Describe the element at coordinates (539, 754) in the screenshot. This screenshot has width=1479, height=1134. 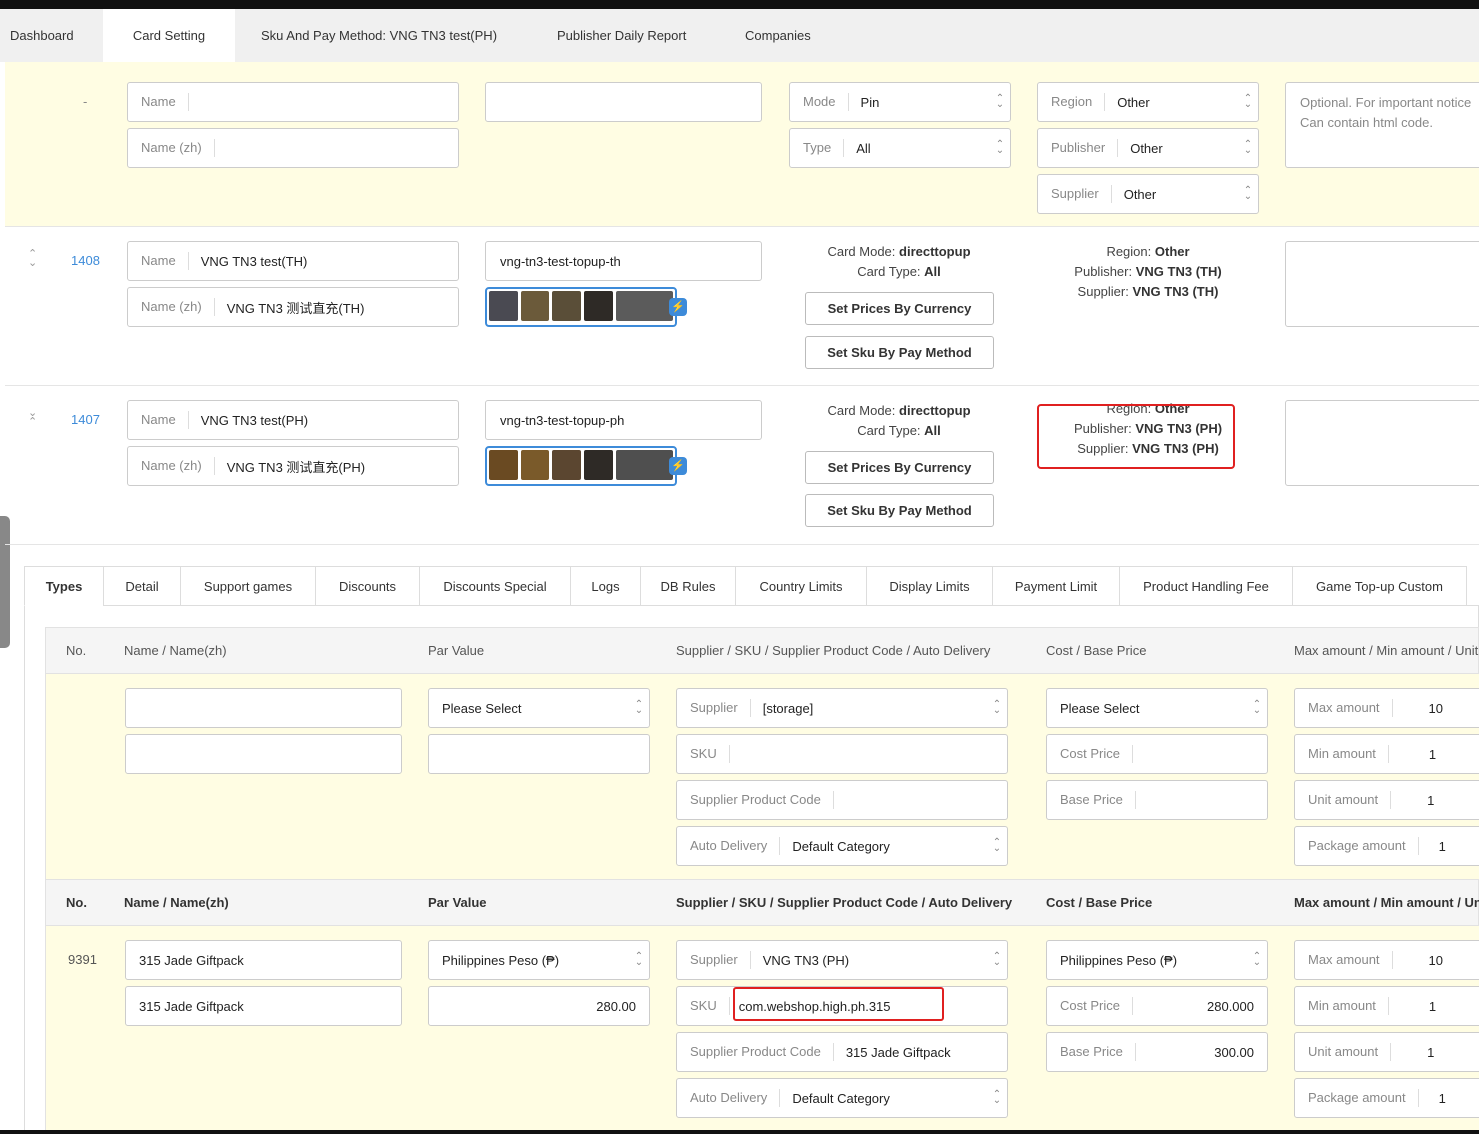
I see `new-par-value-input` at that location.